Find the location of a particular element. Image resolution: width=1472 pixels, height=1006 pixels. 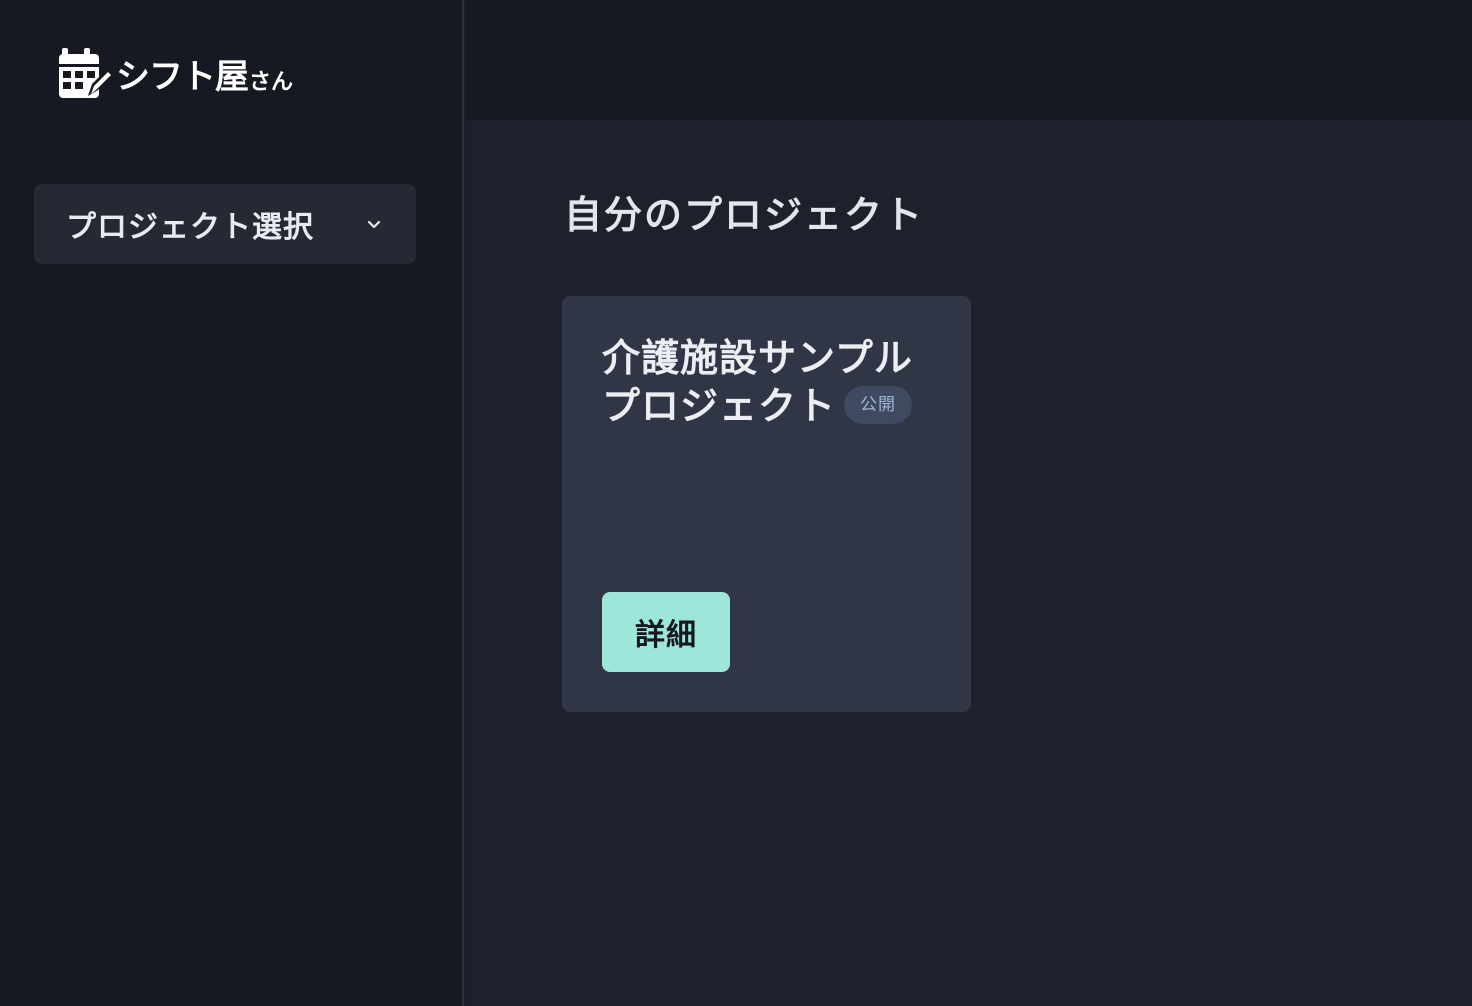

detail-button: 詳細 is located at coordinates (666, 632).